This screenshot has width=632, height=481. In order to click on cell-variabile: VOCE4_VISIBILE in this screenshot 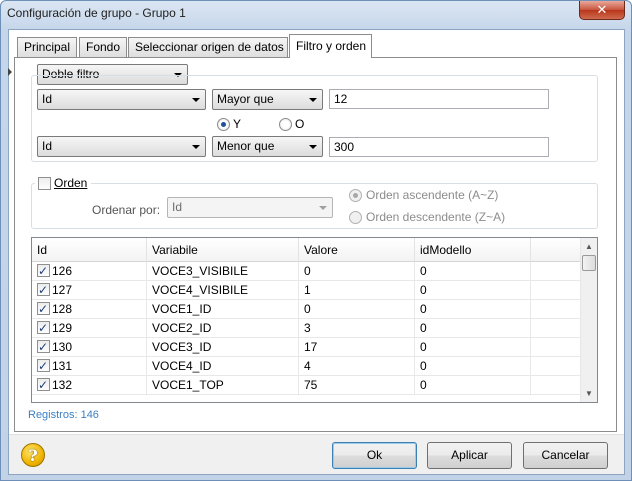, I will do `click(223, 290)`.